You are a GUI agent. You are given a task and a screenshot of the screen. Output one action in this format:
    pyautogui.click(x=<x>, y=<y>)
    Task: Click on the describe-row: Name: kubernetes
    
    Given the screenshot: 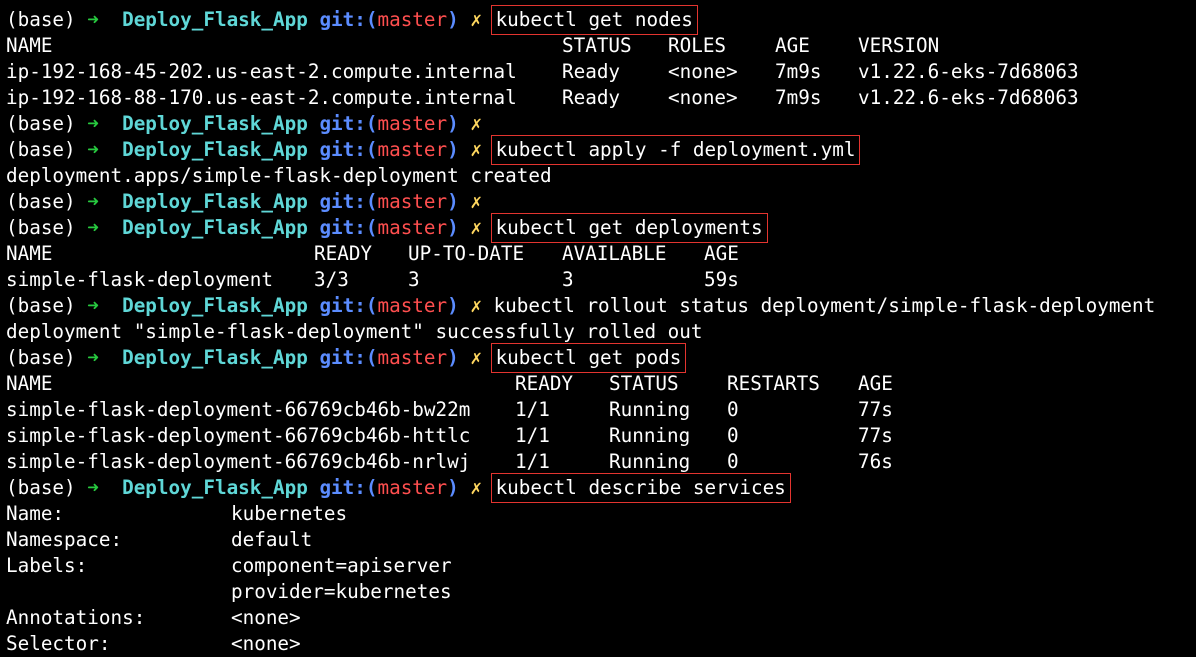 What is the action you would take?
    pyautogui.click(x=601, y=514)
    